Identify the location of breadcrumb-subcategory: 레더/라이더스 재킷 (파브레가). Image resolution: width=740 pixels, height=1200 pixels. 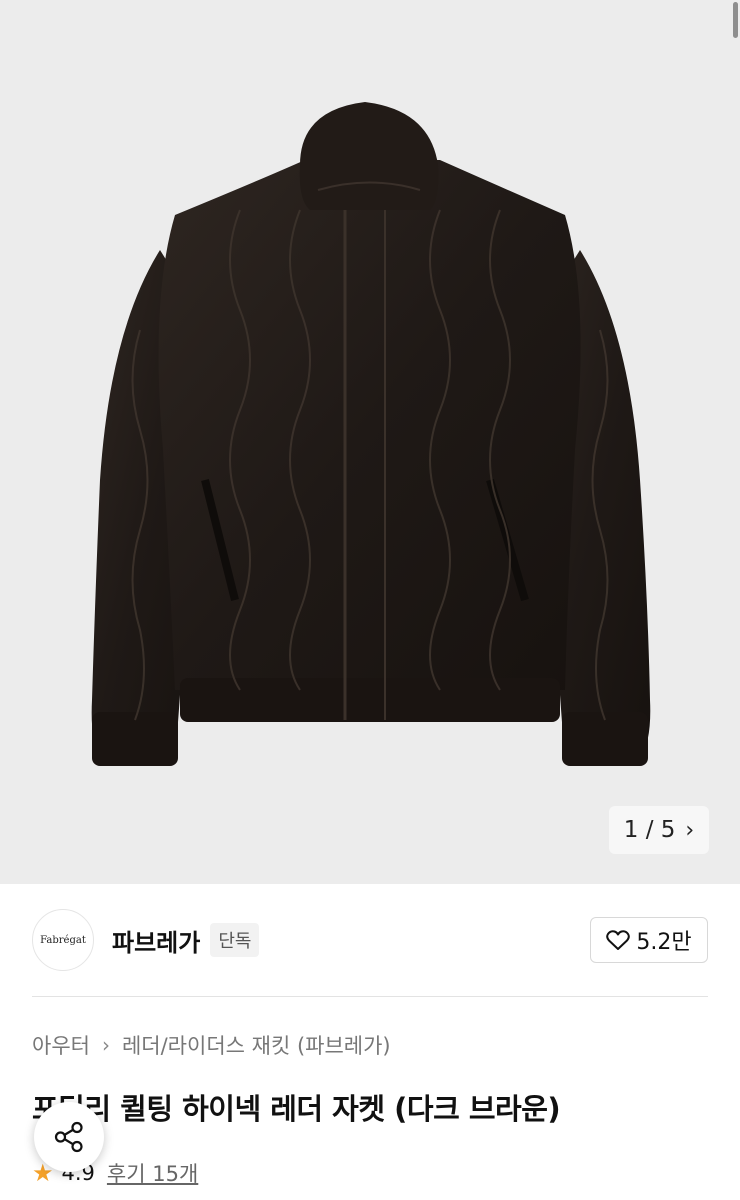
(256, 1045).